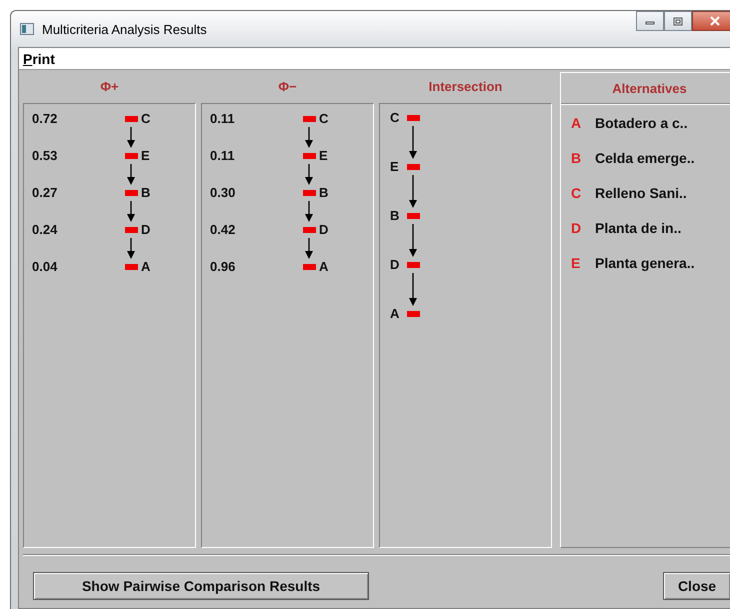  I want to click on column-heading: Intersection, so click(465, 86).